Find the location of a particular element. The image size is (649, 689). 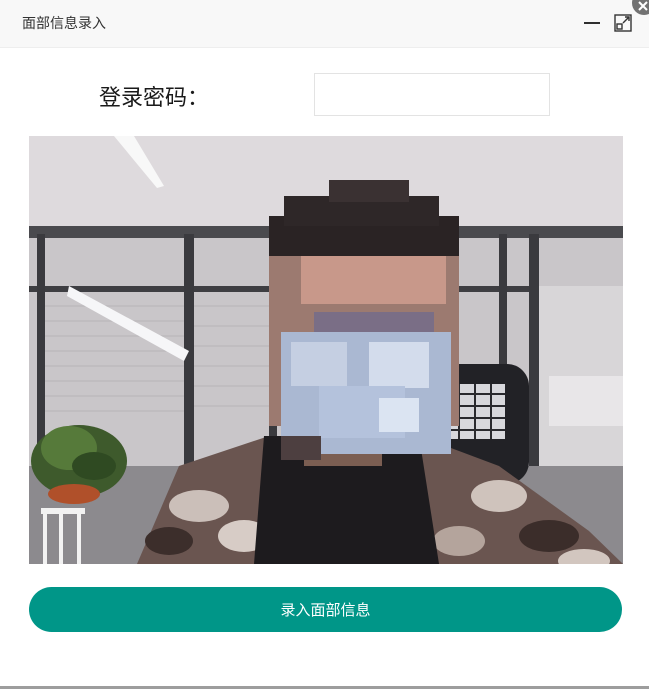

minimize-button is located at coordinates (592, 23).